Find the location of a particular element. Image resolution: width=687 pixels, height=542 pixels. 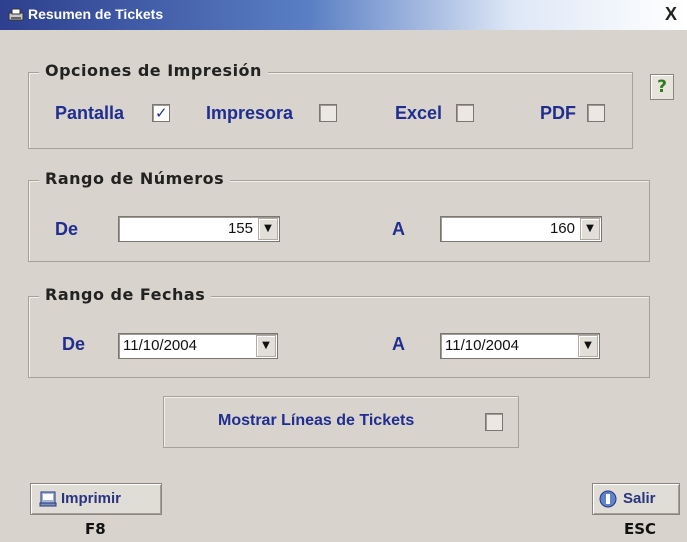

option-impresora-label: Impresora is located at coordinates (250, 113).